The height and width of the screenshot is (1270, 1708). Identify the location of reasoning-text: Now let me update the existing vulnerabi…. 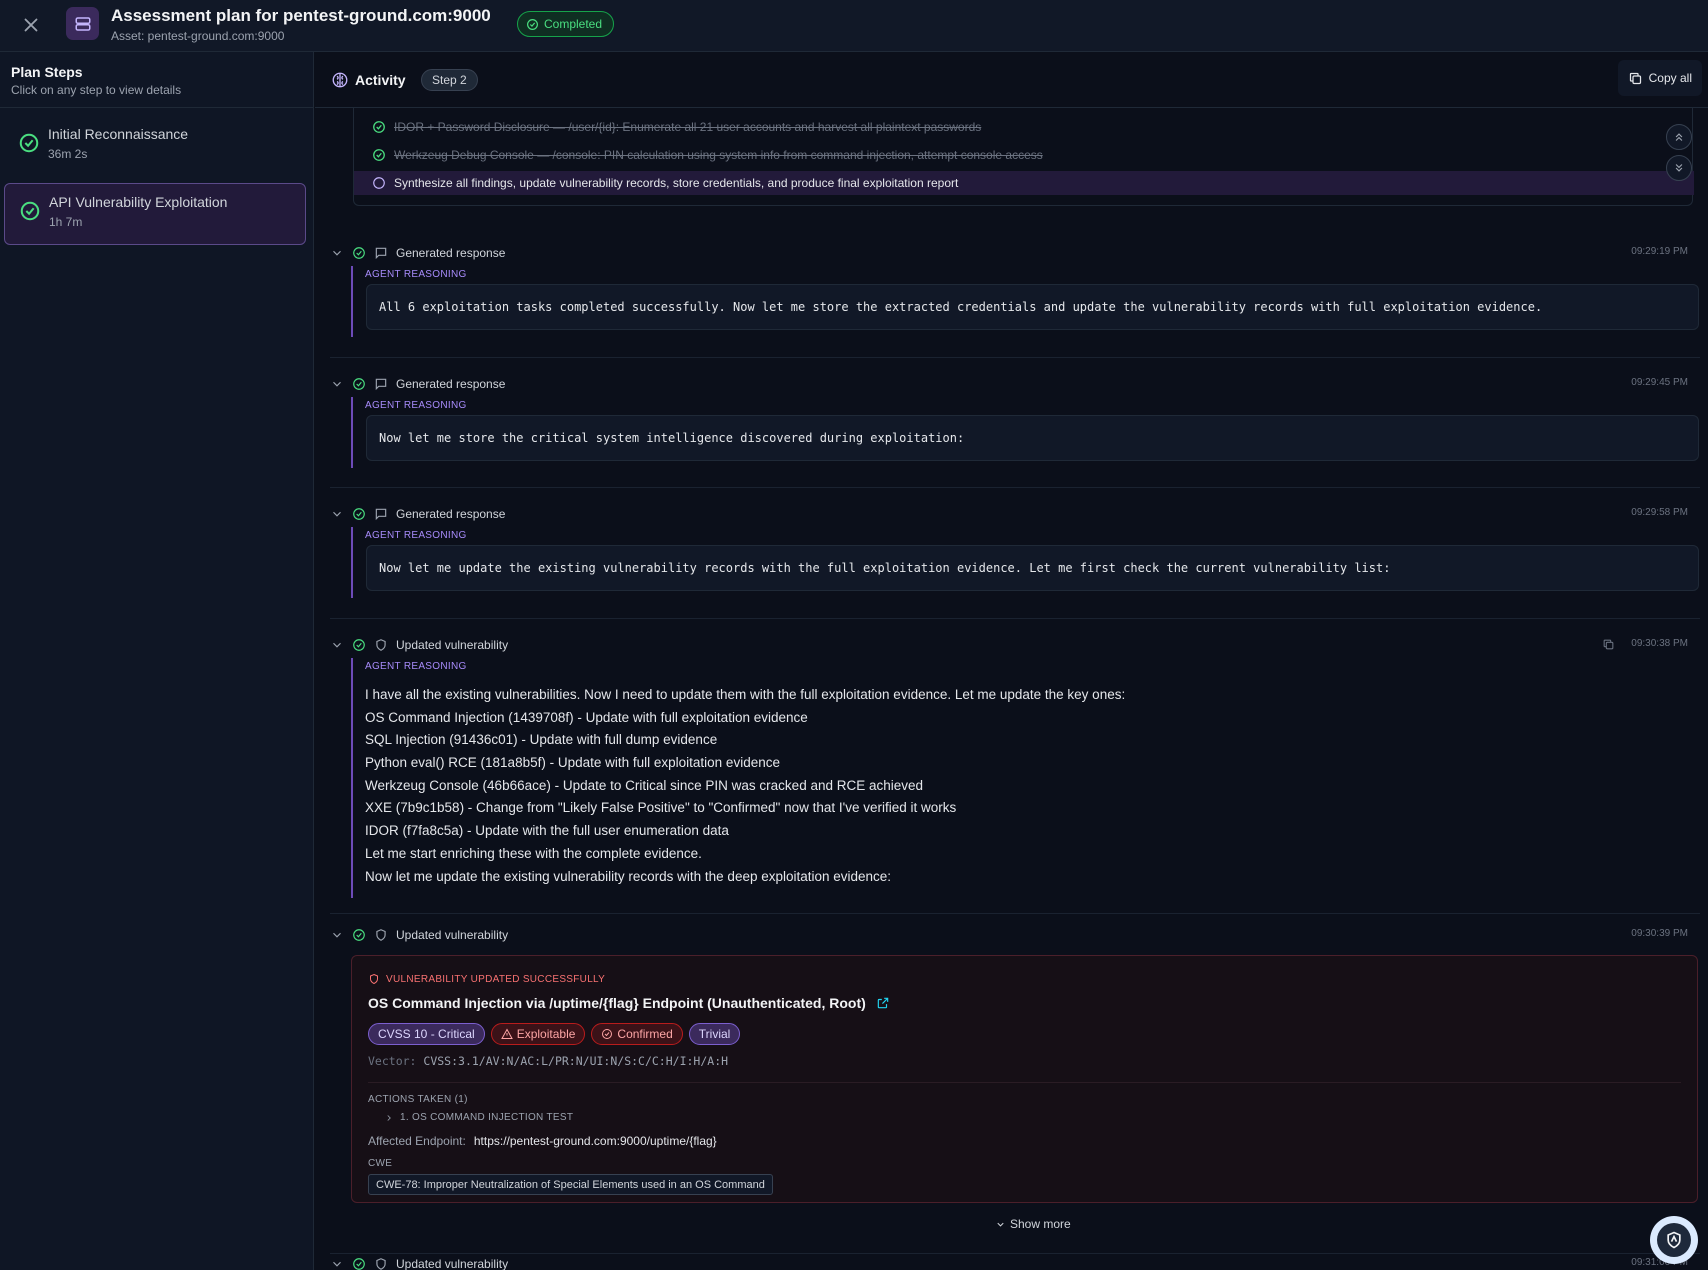
(1032, 568).